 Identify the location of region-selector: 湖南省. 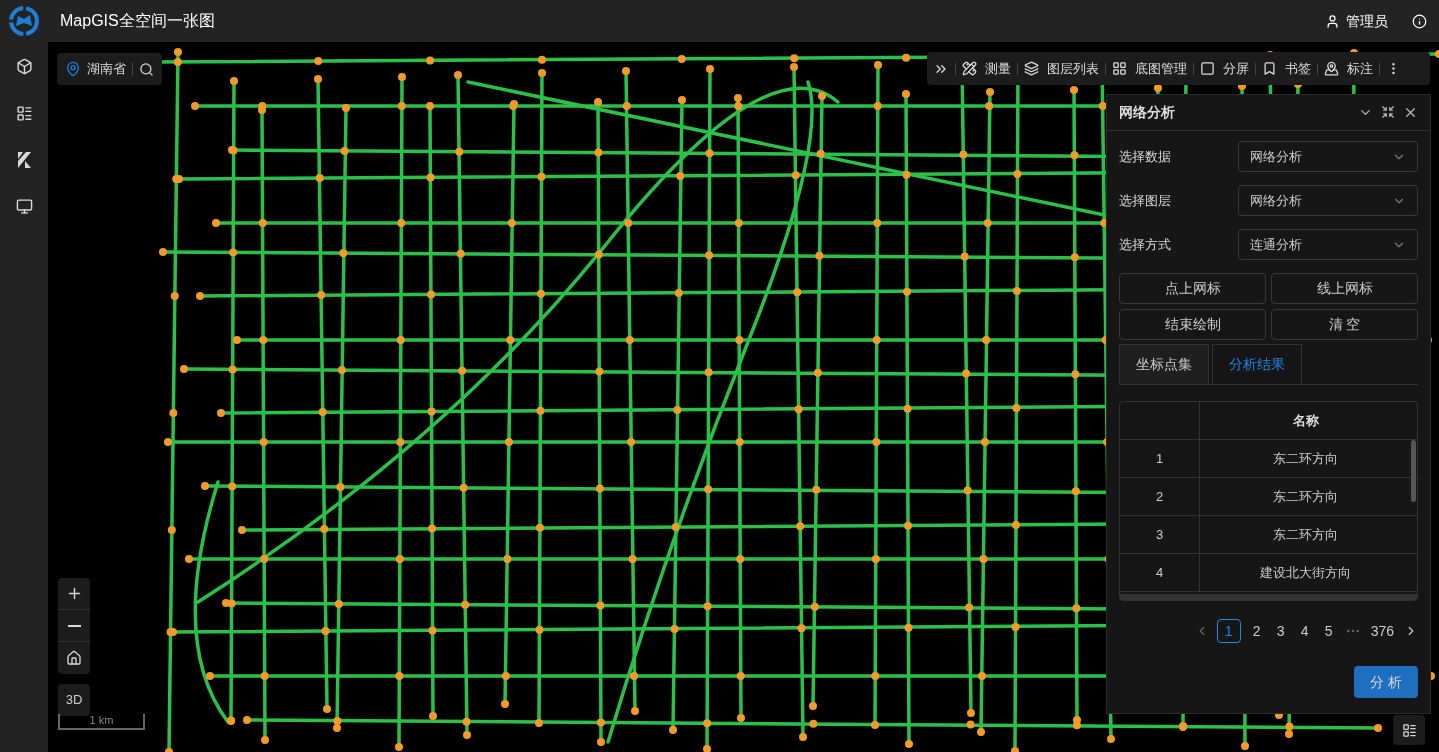
(106, 69).